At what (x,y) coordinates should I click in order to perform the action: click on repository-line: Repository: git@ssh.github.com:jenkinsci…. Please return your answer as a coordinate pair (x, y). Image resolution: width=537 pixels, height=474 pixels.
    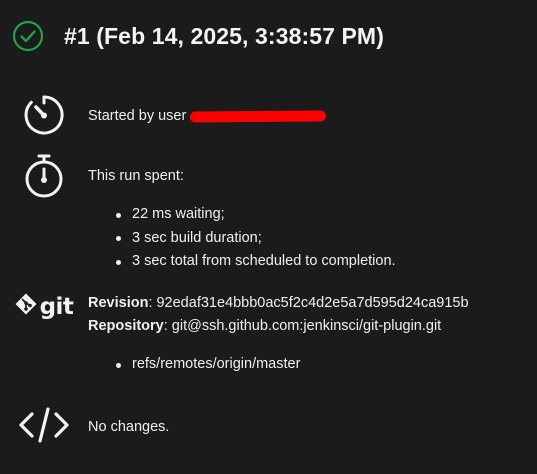
    Looking at the image, I should click on (278, 326).